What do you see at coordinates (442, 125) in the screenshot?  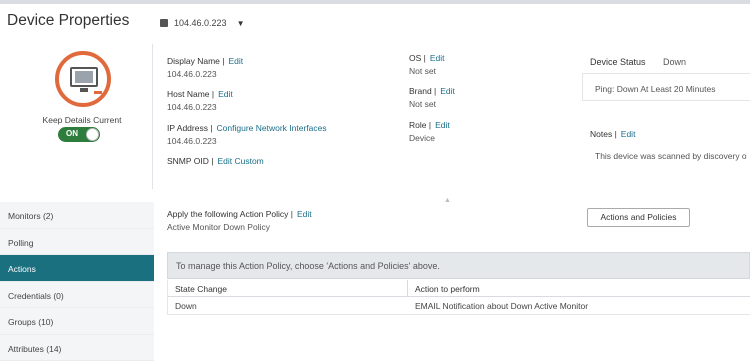 I see `role-edit-link: Edit` at bounding box center [442, 125].